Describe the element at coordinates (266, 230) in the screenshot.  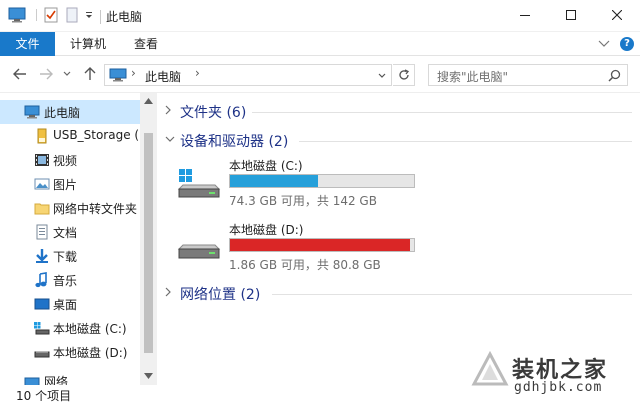
I see `drive-name: 本地磁盘 (D:)` at that location.